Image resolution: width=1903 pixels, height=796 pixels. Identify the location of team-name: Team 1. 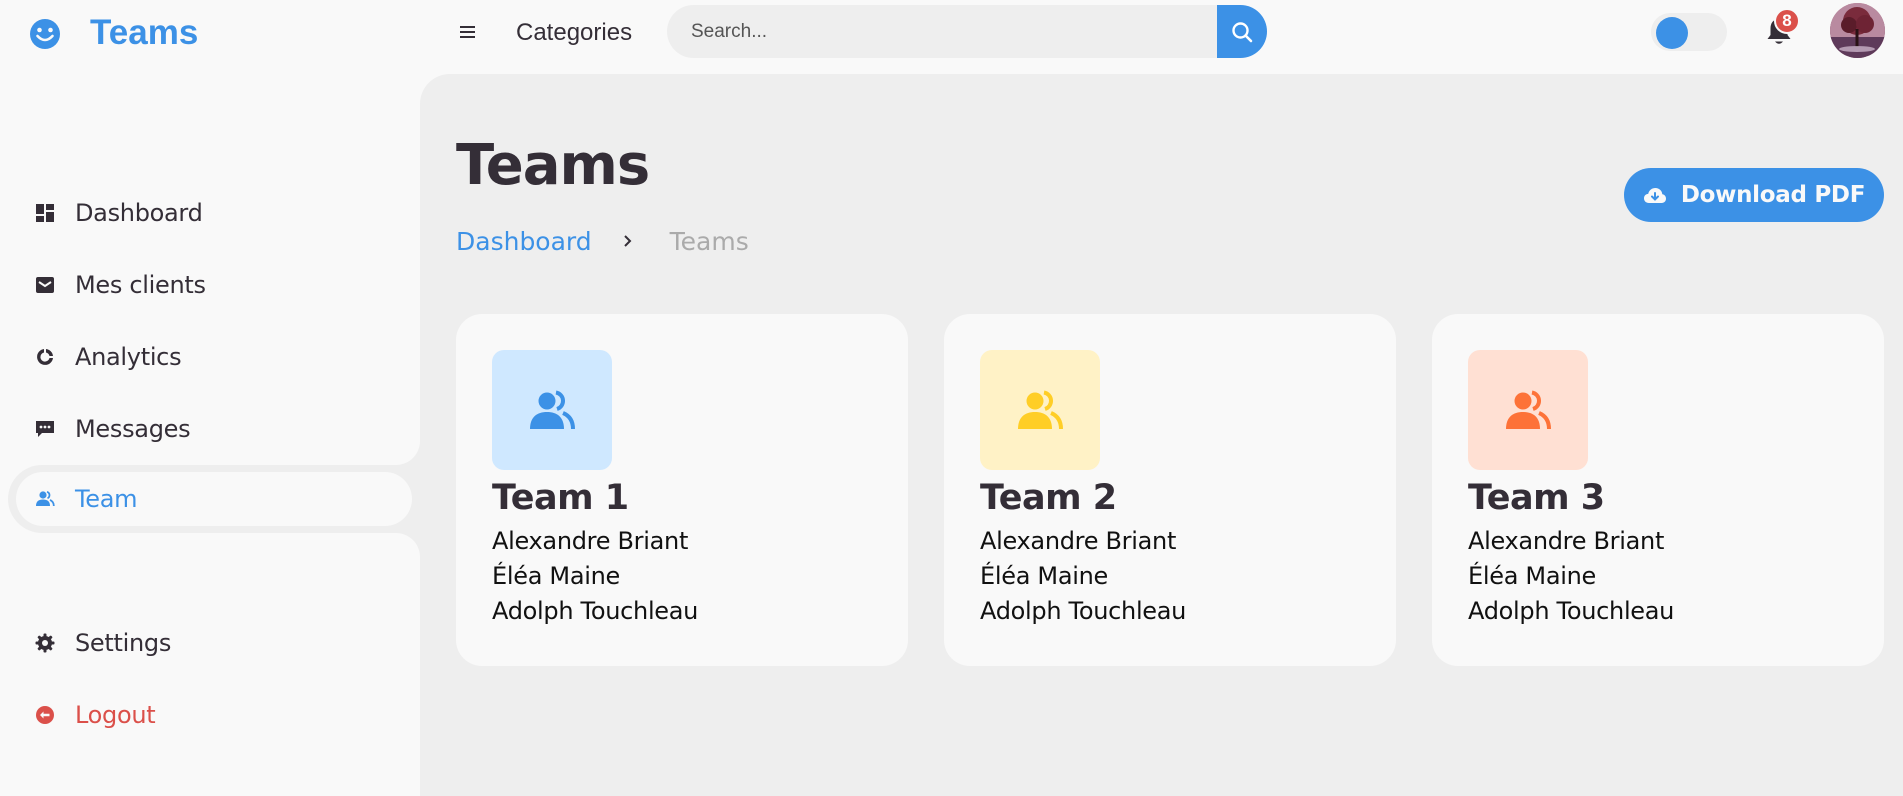
(560, 498).